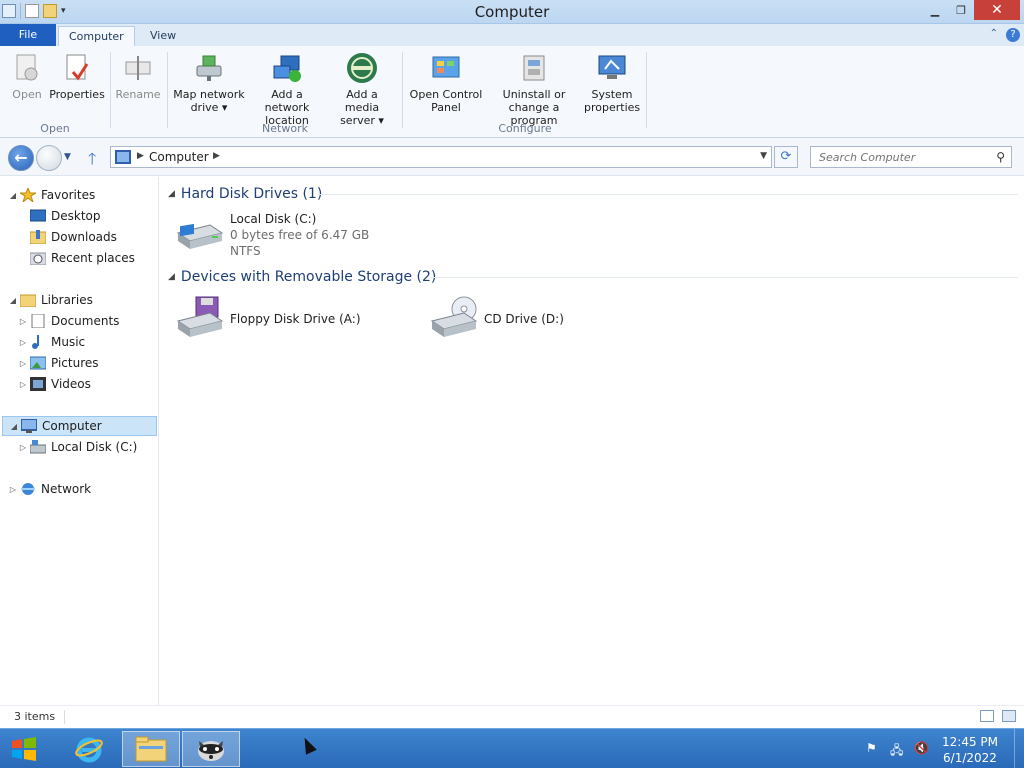  What do you see at coordinates (362, 68) in the screenshot?
I see `media-server-icon` at bounding box center [362, 68].